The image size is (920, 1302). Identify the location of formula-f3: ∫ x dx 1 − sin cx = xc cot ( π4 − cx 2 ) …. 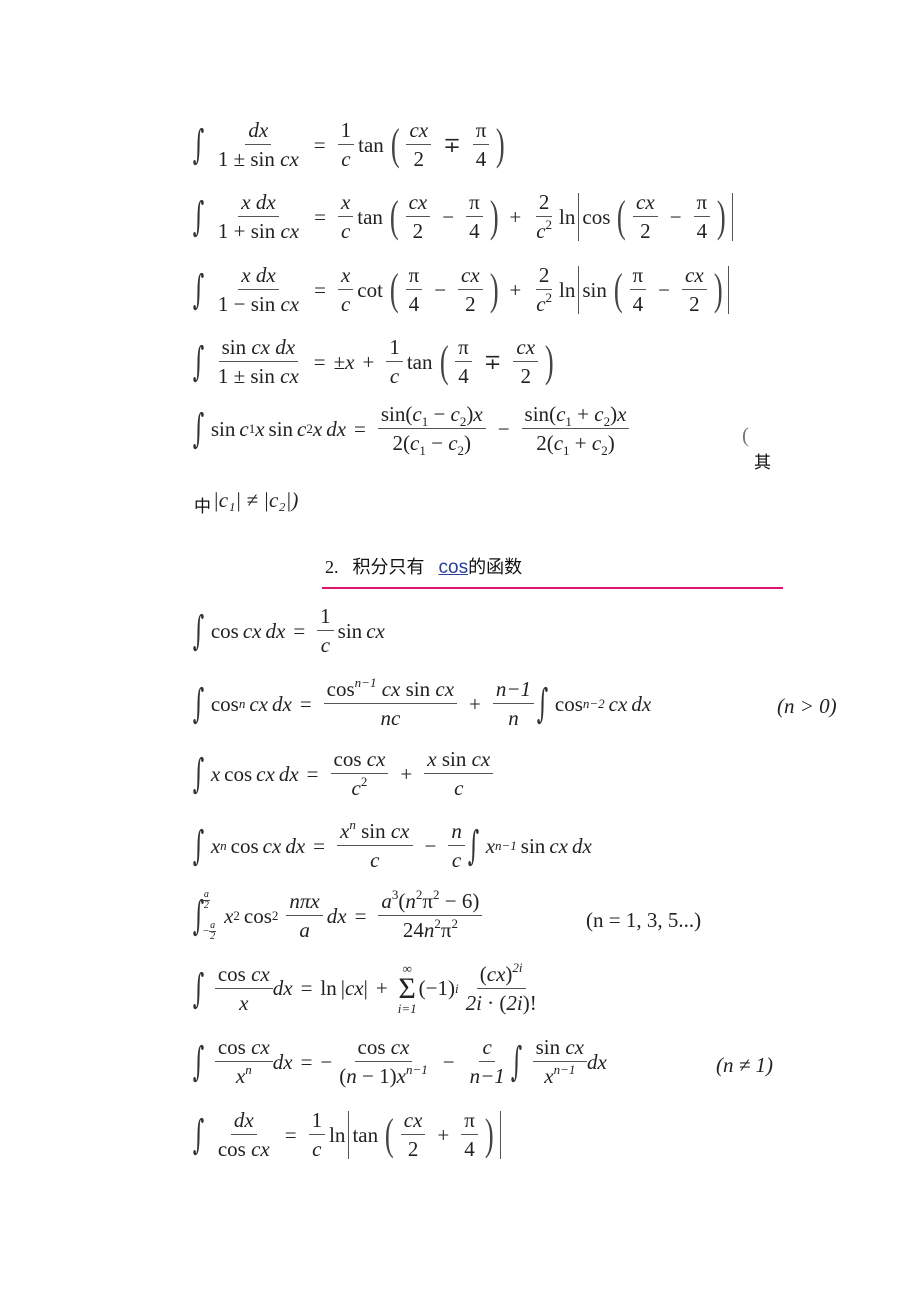
(462, 290).